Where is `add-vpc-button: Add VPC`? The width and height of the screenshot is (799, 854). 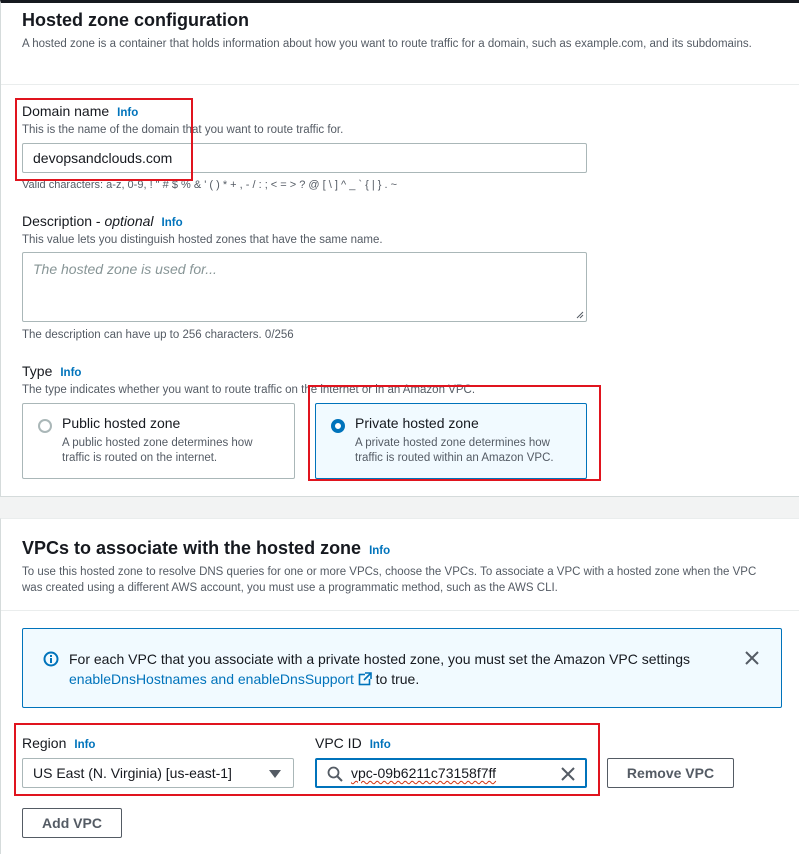
add-vpc-button: Add VPC is located at coordinates (72, 823).